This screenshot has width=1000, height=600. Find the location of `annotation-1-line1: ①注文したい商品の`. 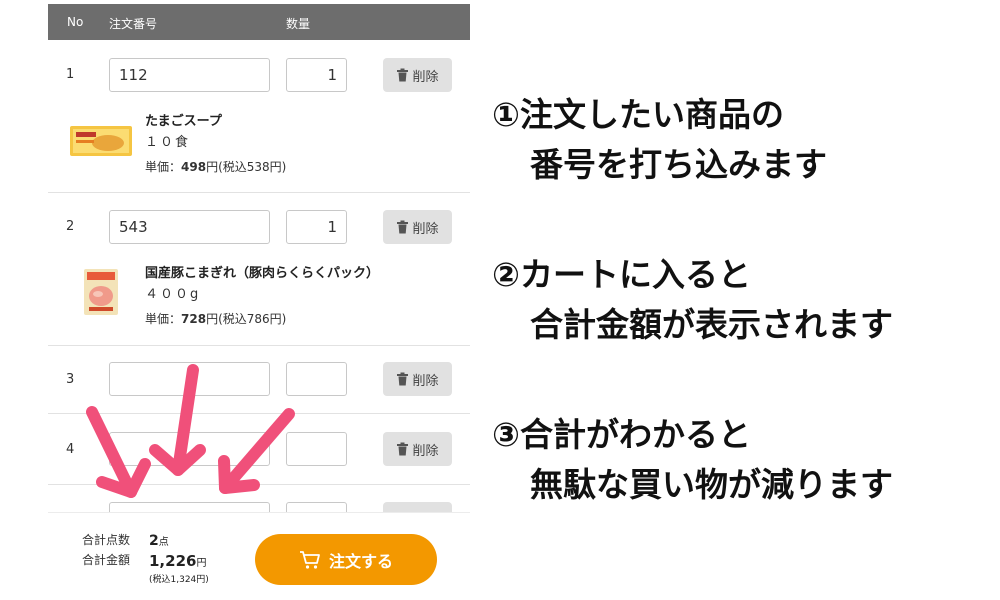

annotation-1-line1: ①注文したい商品の is located at coordinates (638, 114).